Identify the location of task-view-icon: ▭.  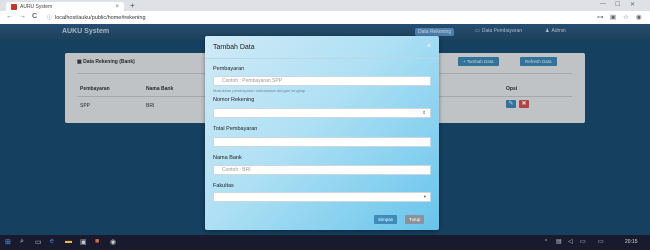
(38, 242).